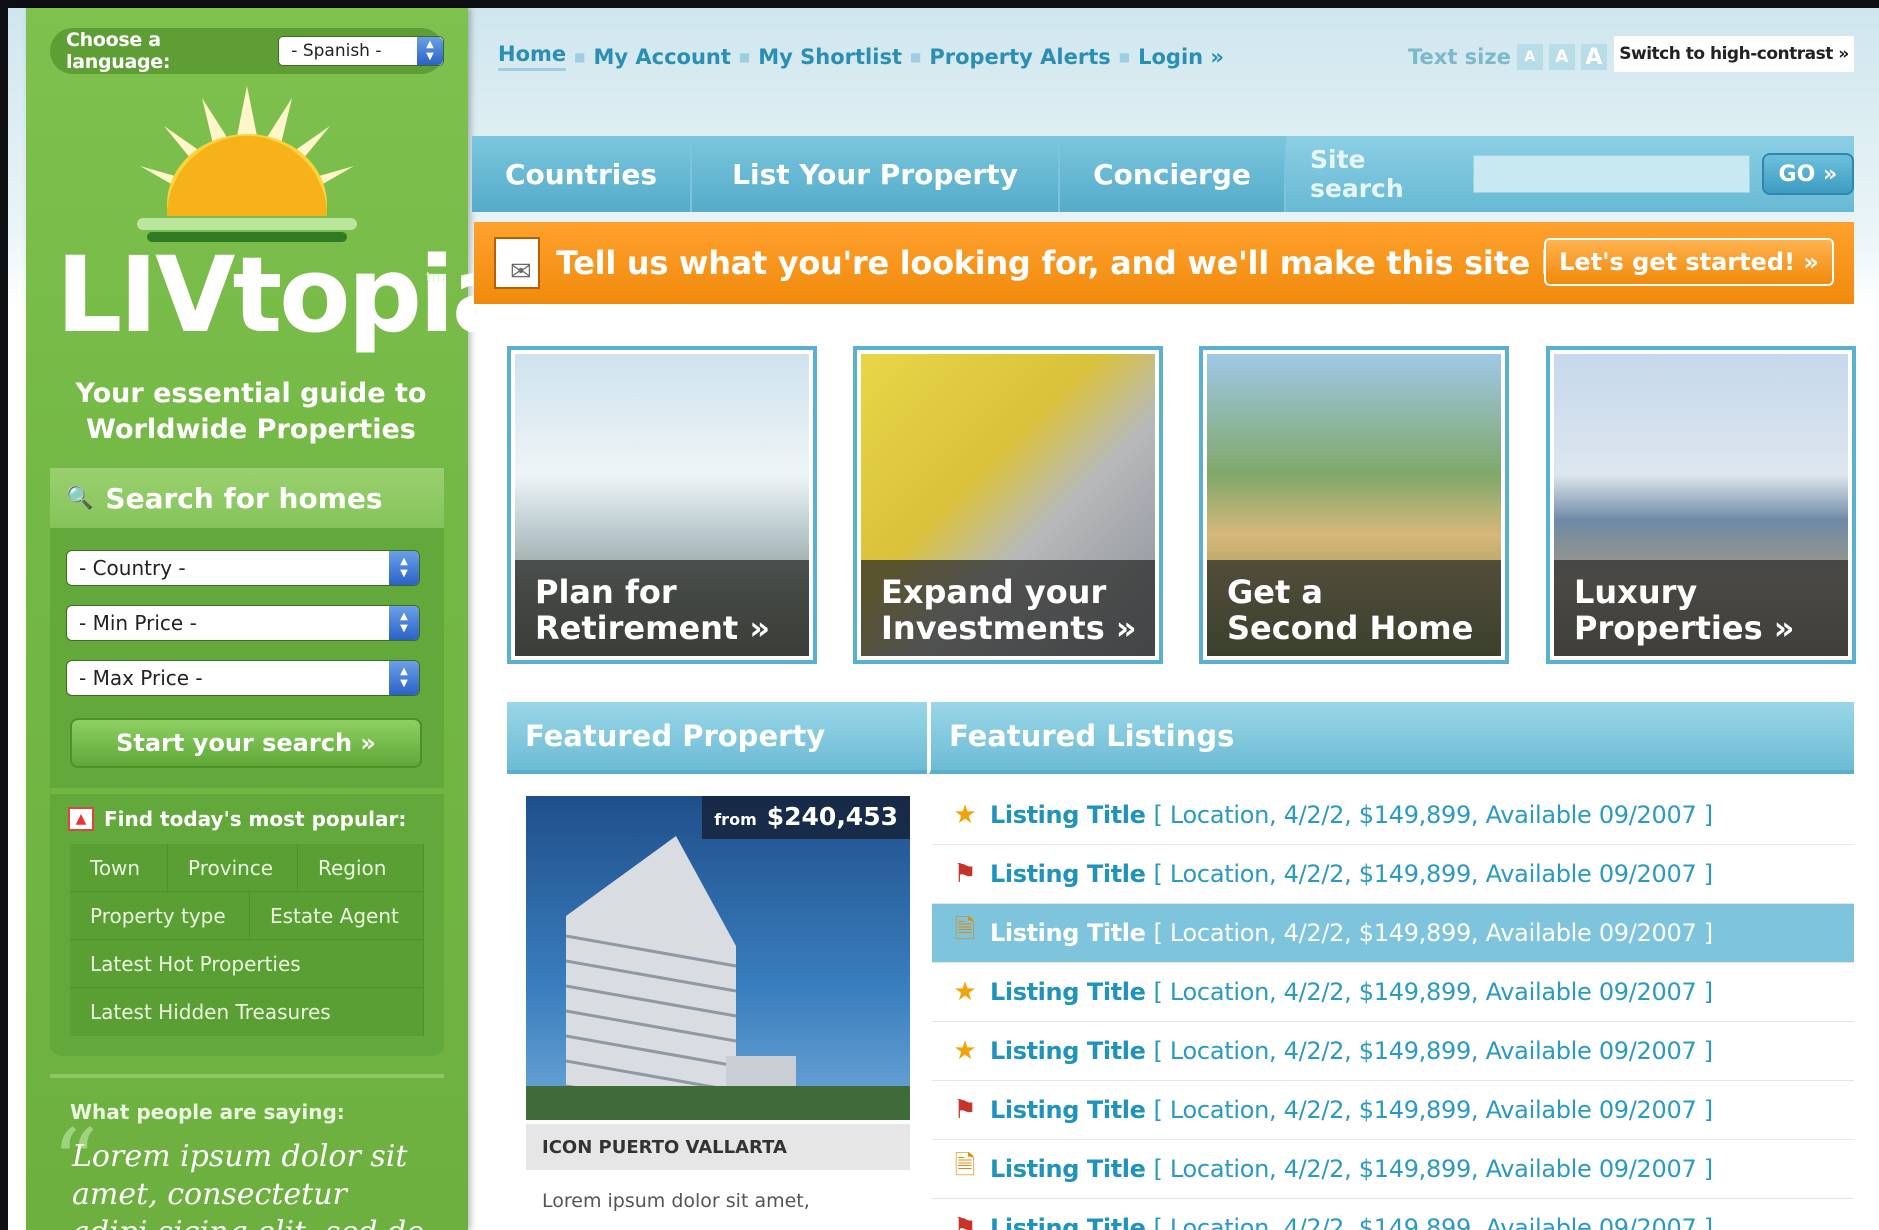  Describe the element at coordinates (965, 930) in the screenshot. I see `document-icon: 🗎` at that location.